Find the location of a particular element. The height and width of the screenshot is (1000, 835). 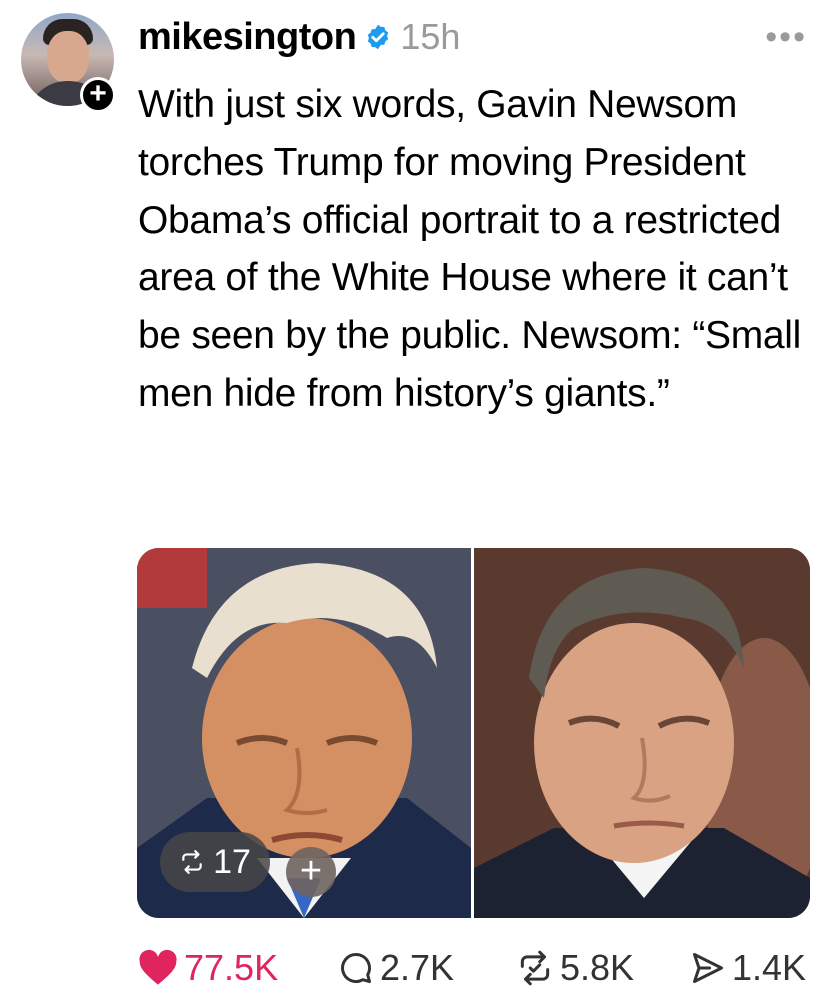

heart-icon is located at coordinates (158, 967).